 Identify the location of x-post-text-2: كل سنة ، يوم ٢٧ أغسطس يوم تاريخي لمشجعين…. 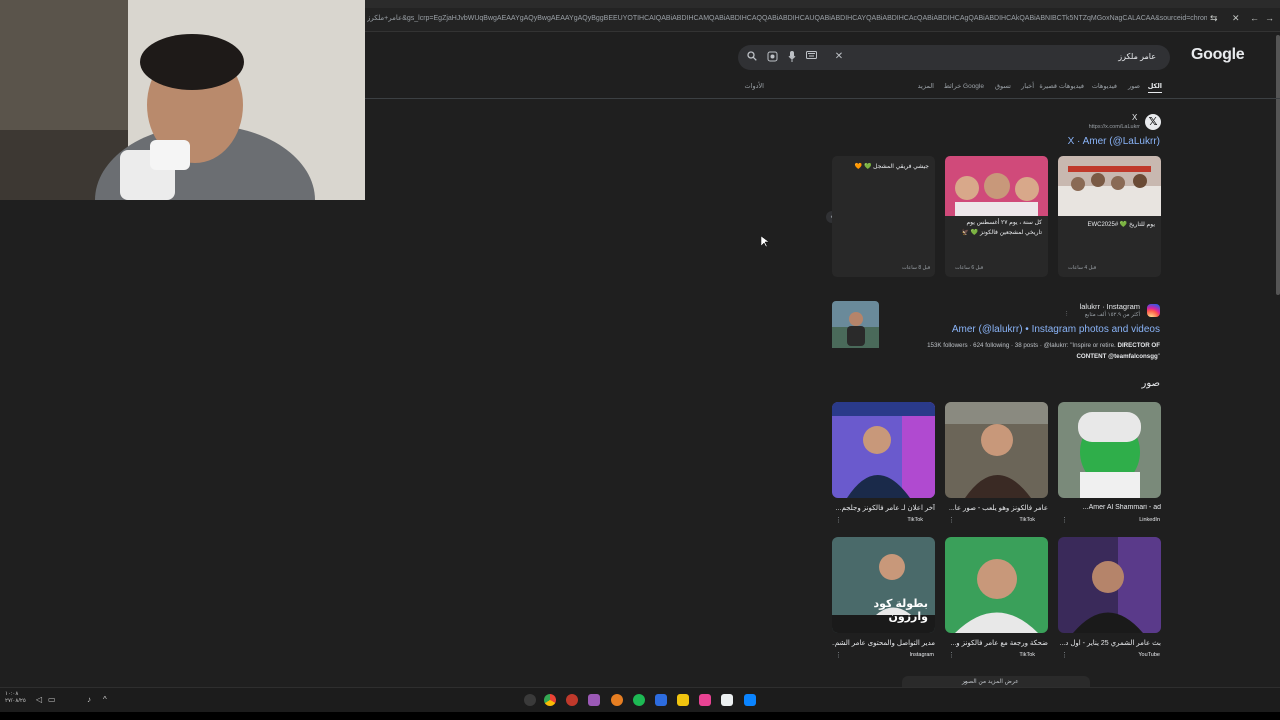
(1001, 228).